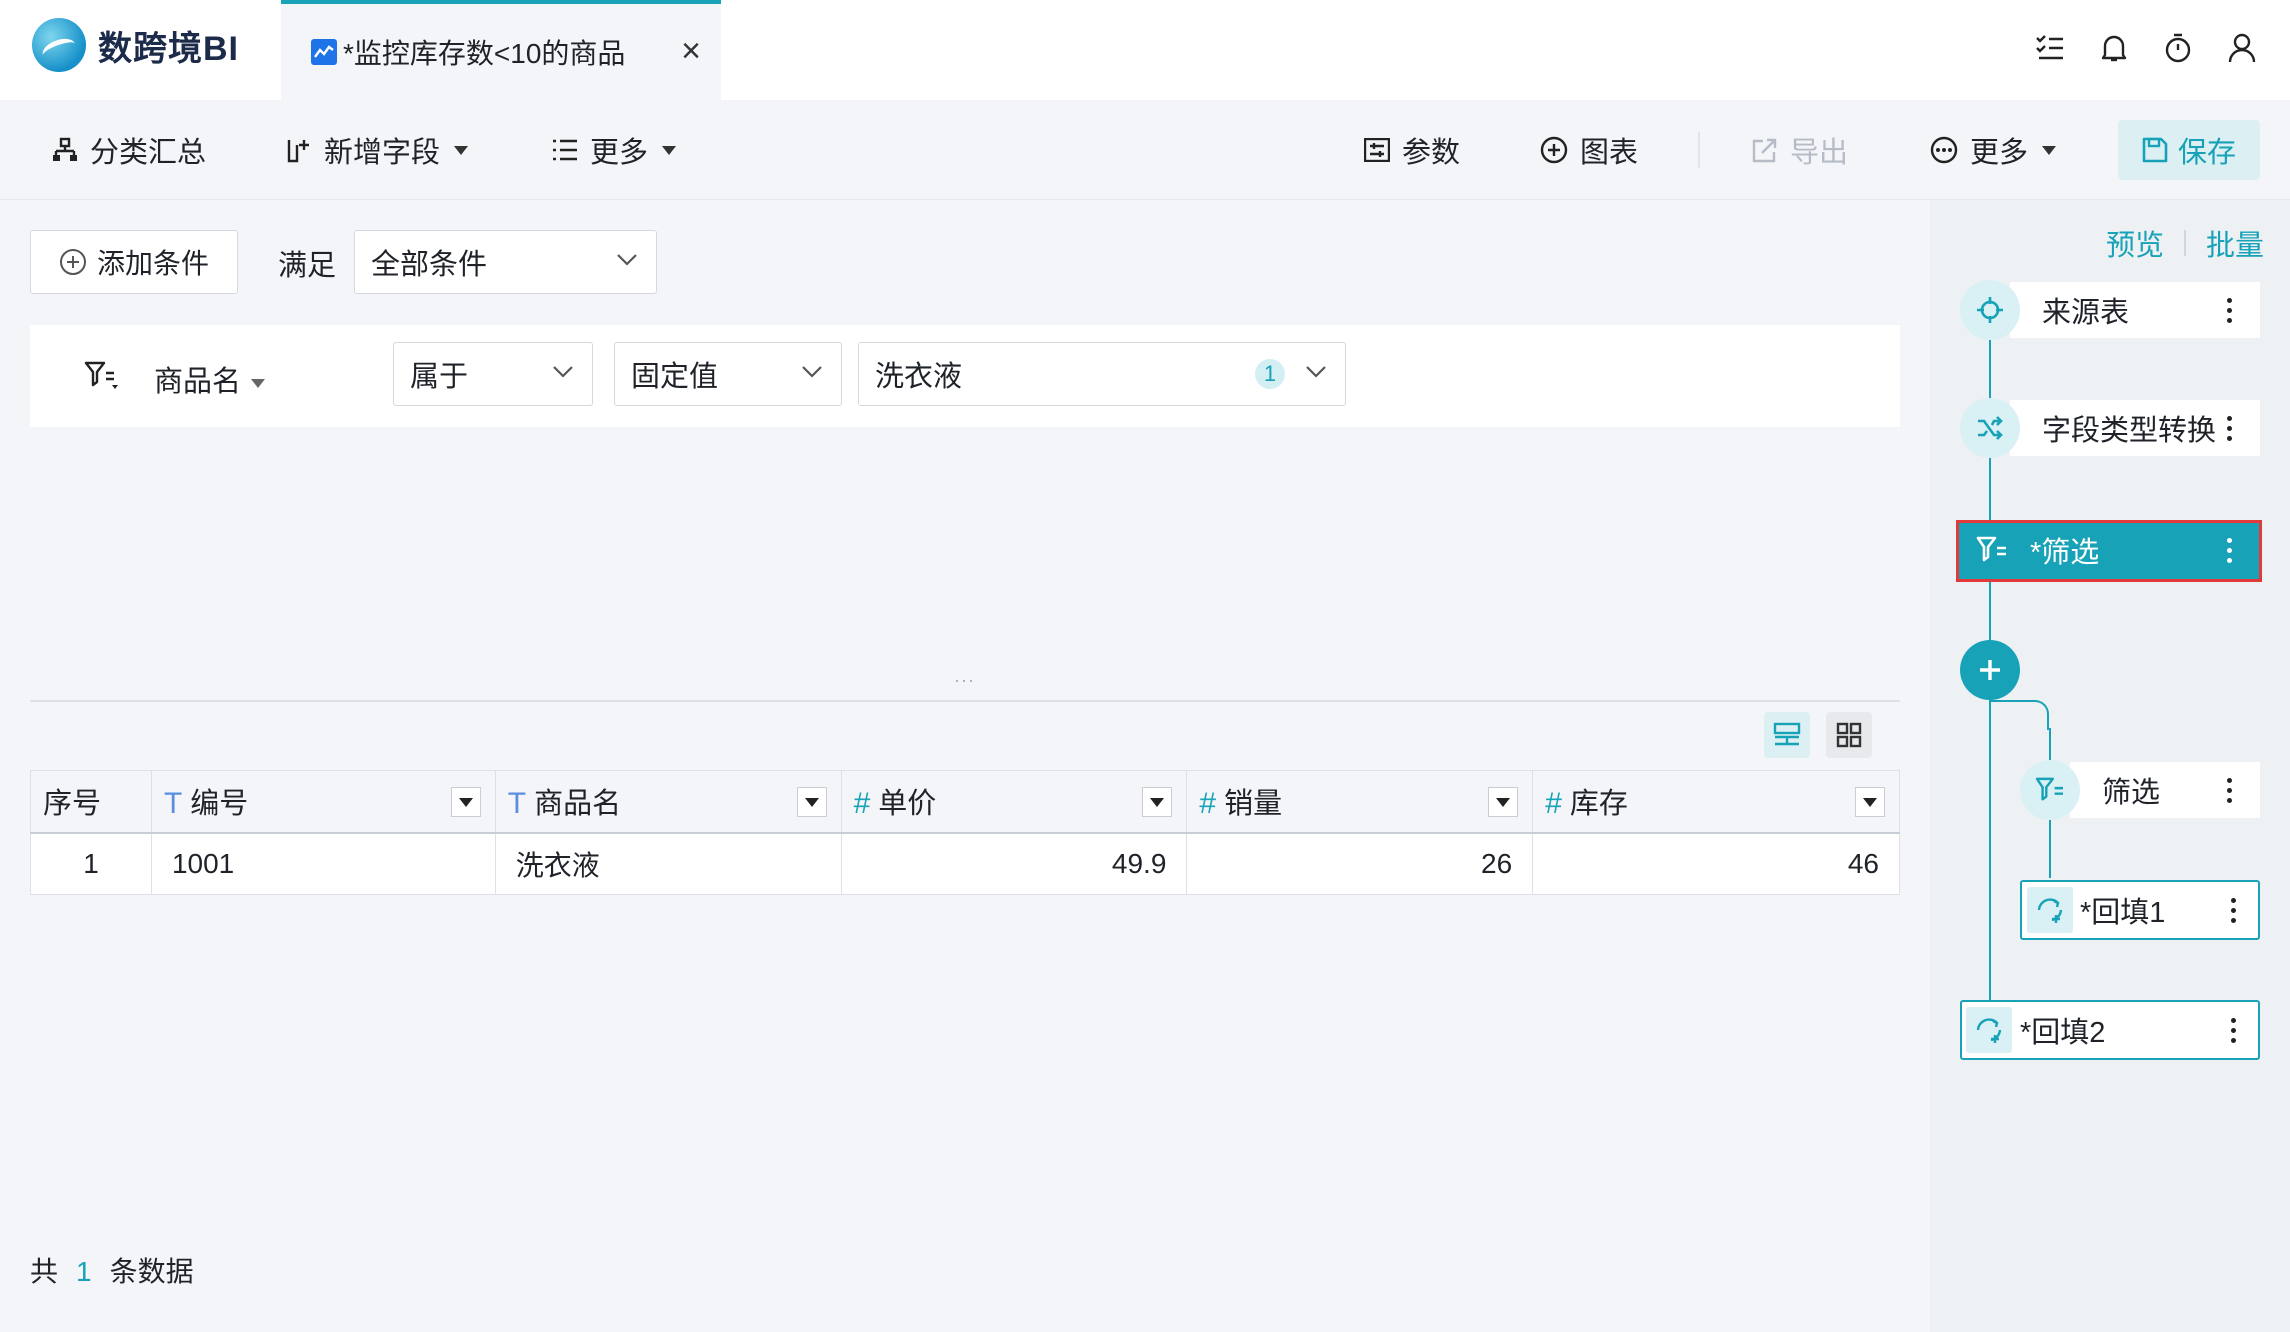  I want to click on operator-select: 属于, so click(493, 374).